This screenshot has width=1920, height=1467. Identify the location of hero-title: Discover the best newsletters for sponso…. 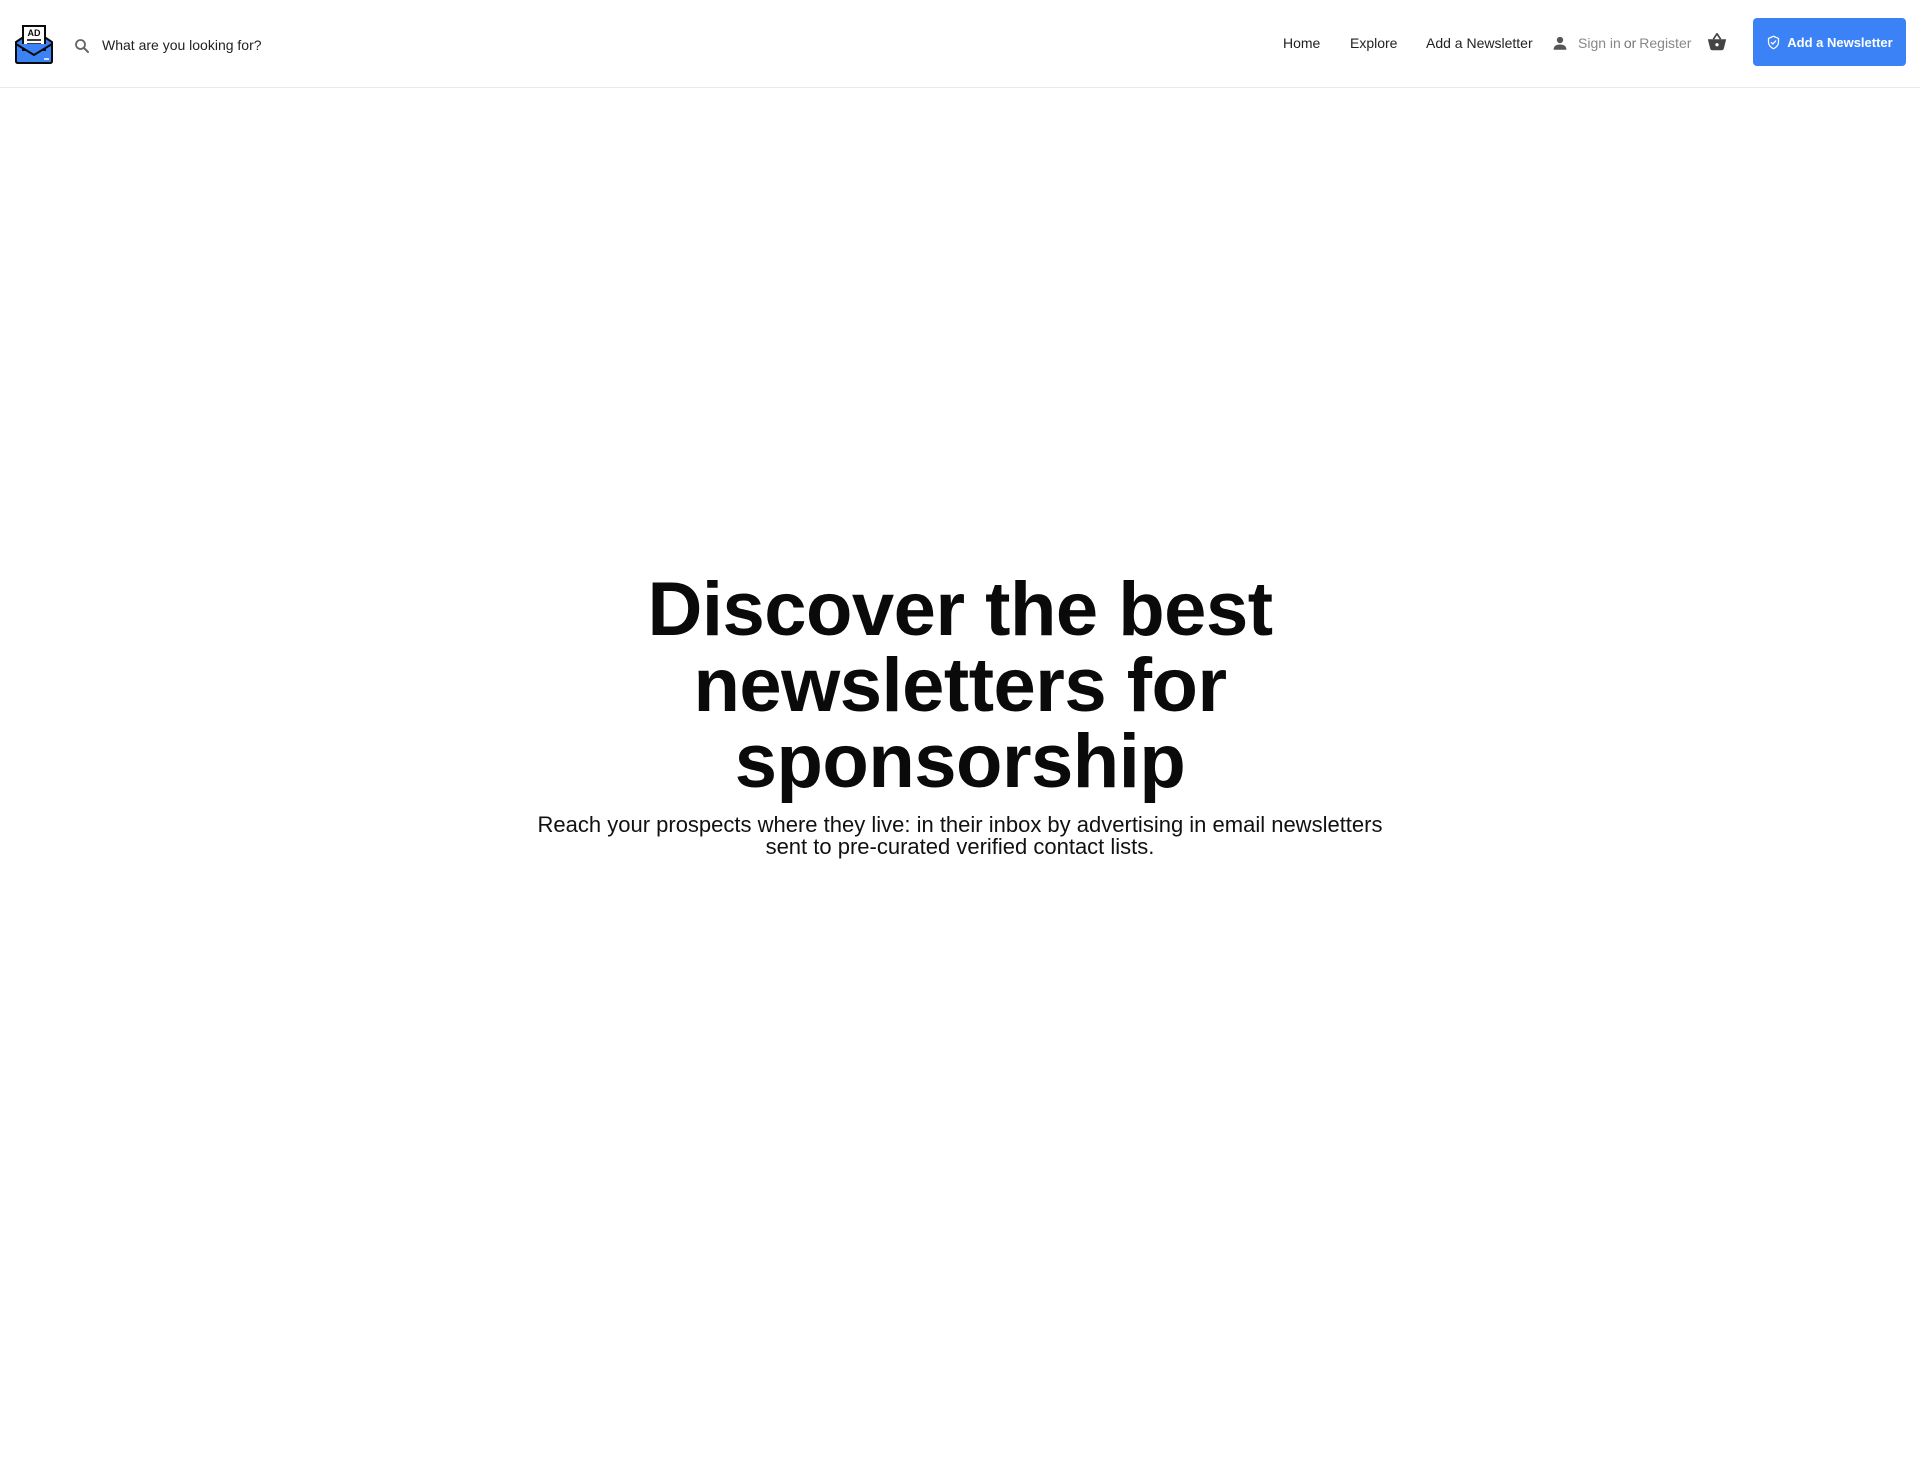
(960, 685).